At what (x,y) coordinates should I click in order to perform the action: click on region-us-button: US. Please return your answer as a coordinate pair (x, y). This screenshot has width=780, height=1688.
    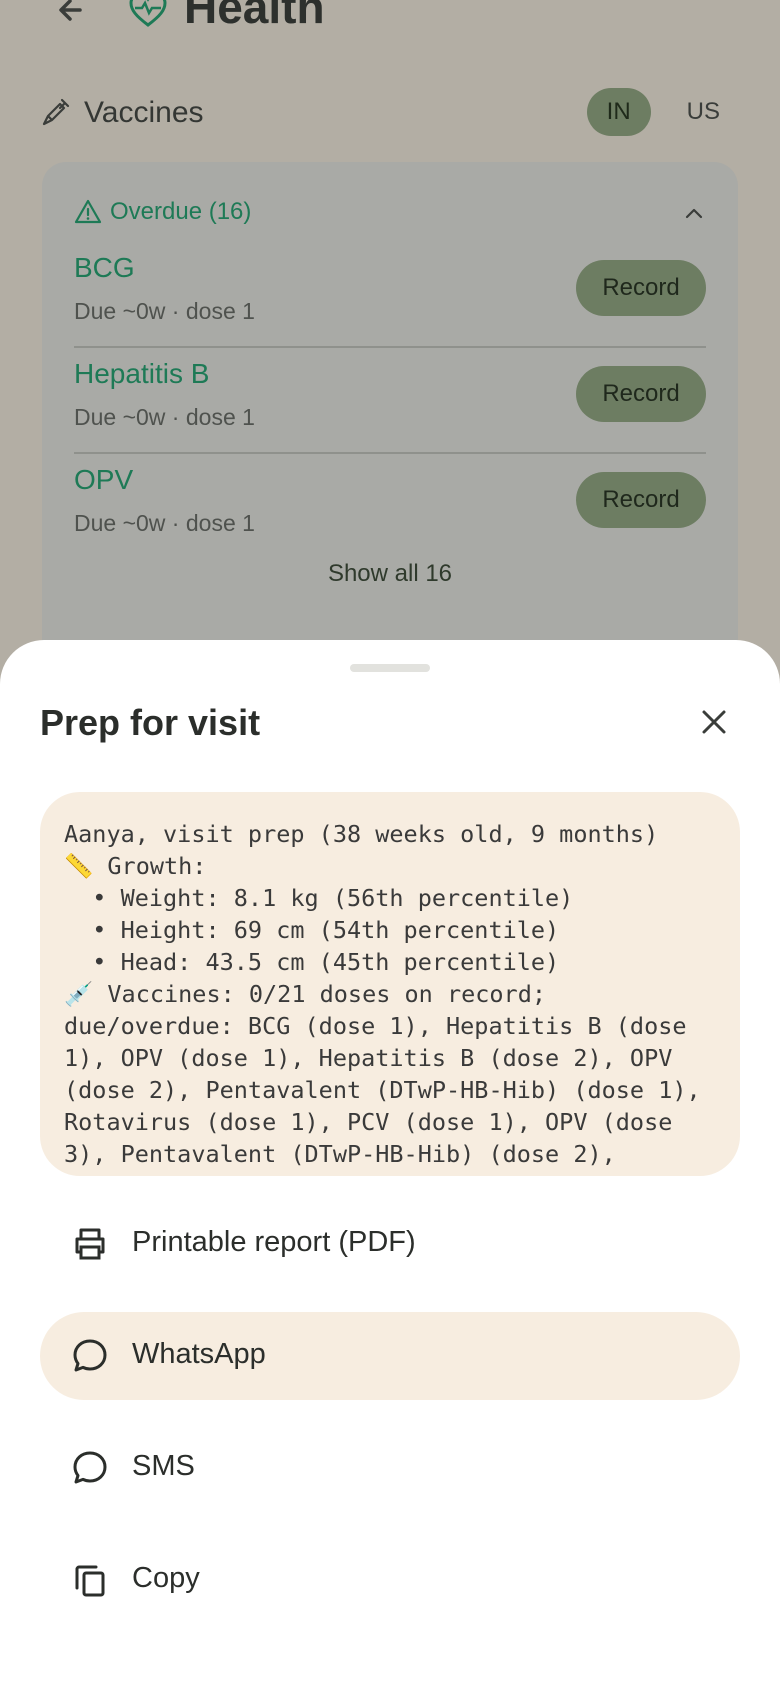
    Looking at the image, I should click on (703, 112).